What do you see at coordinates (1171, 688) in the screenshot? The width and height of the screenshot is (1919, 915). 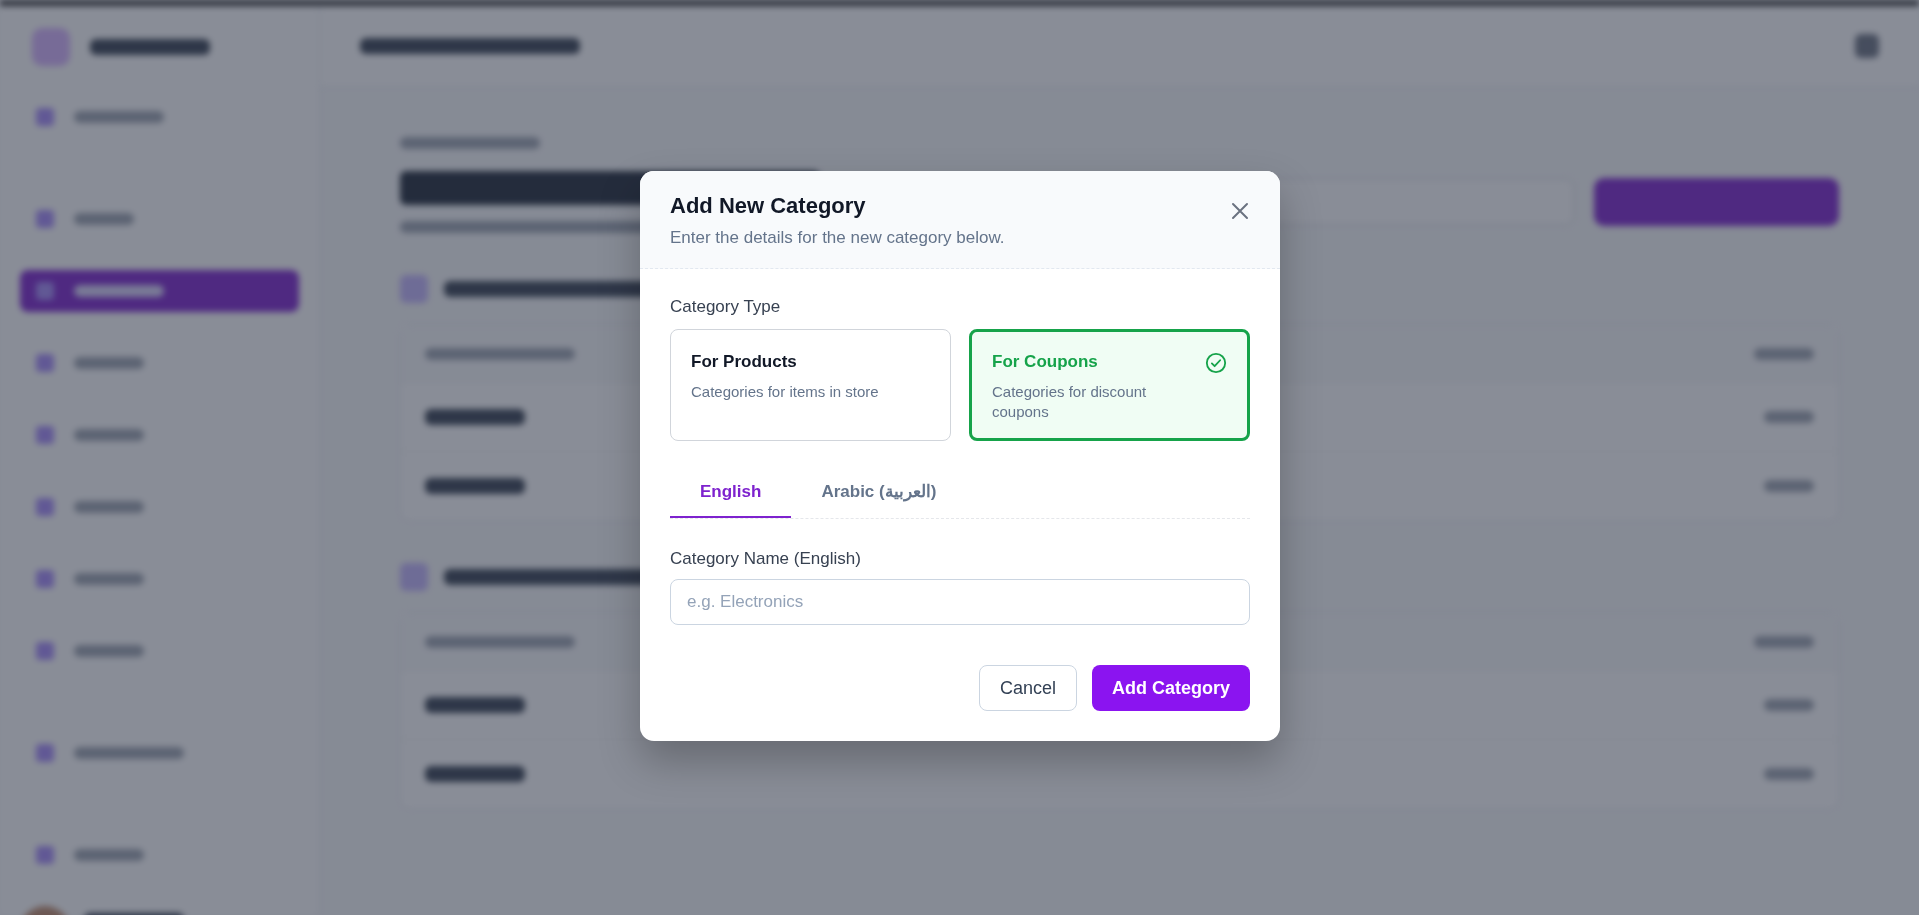 I see `add-category-button: Add Category` at bounding box center [1171, 688].